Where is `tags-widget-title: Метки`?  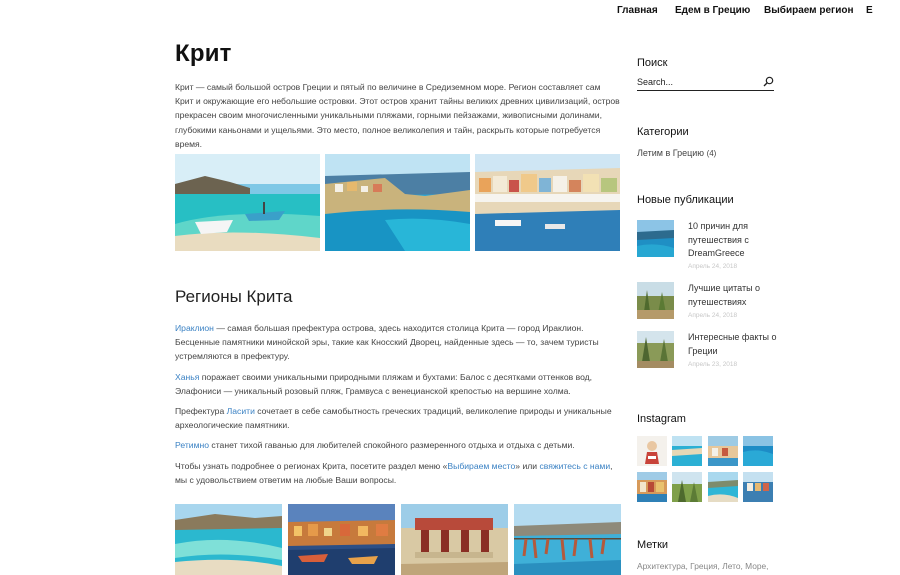
tags-widget-title: Метки is located at coordinates (653, 545).